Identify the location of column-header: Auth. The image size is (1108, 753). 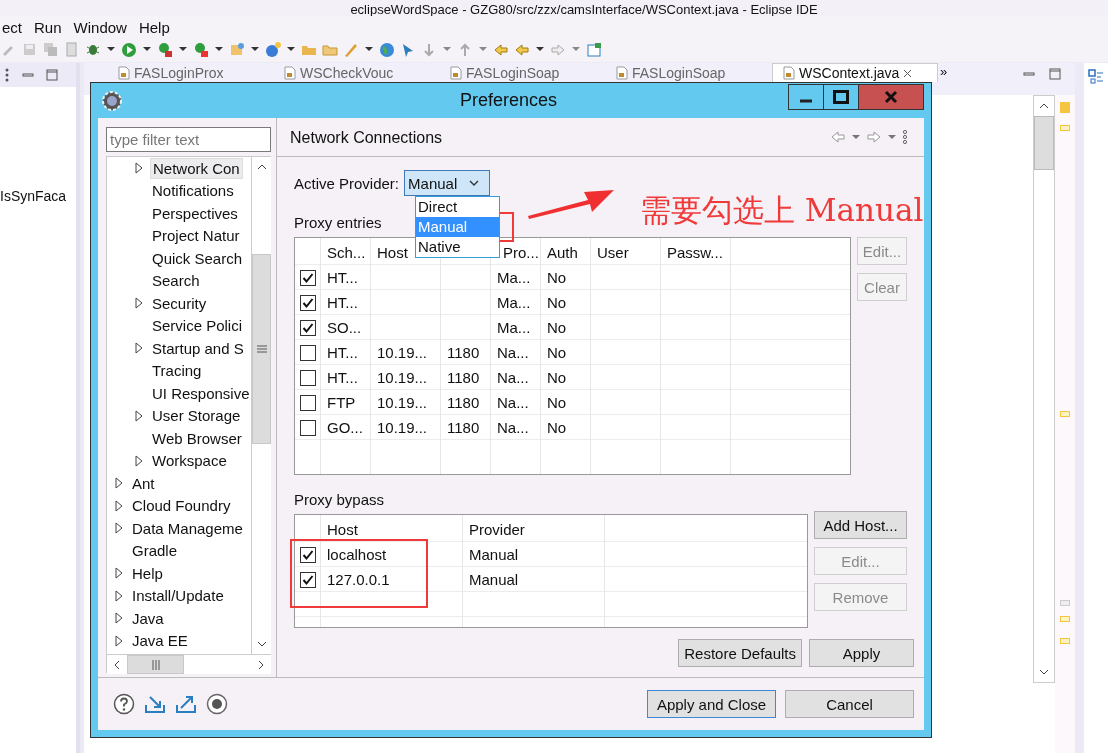
(562, 252).